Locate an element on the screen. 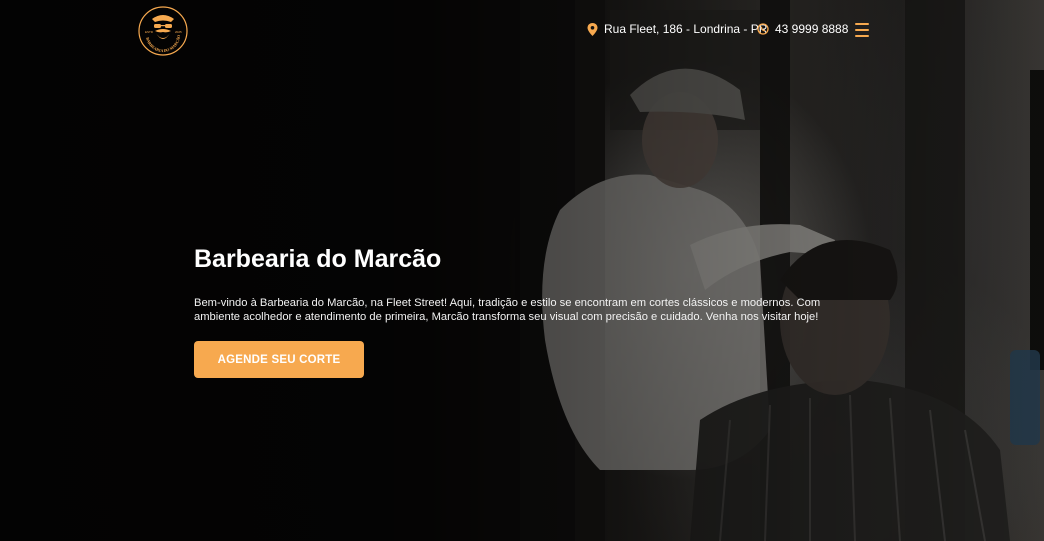  address-link: Rua Fleet, 186 - Londrina - PR is located at coordinates (677, 29).